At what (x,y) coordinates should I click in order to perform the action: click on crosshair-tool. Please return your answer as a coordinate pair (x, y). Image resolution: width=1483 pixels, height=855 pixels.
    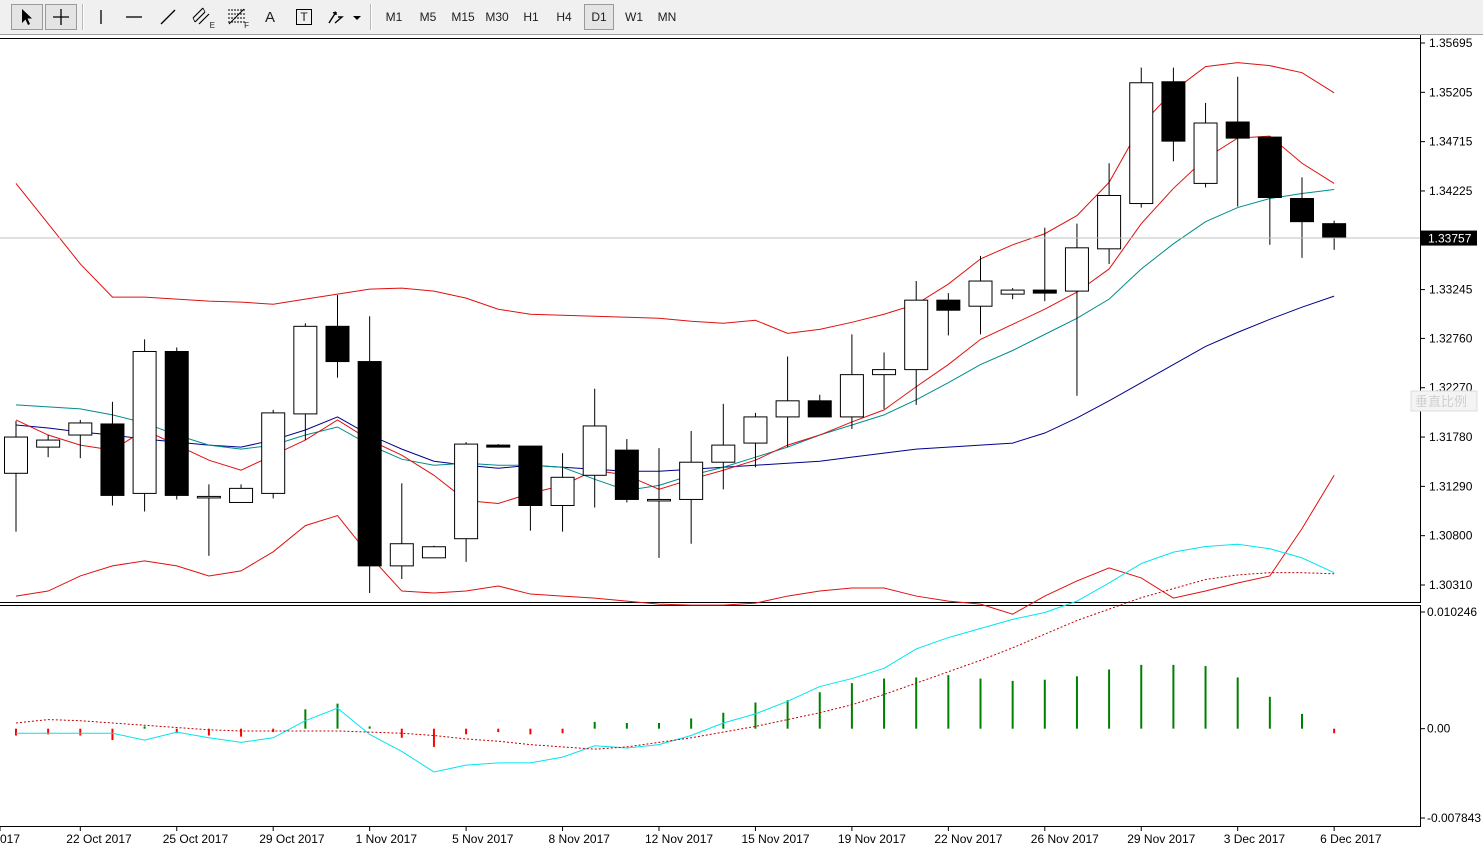
    Looking at the image, I should click on (61, 17).